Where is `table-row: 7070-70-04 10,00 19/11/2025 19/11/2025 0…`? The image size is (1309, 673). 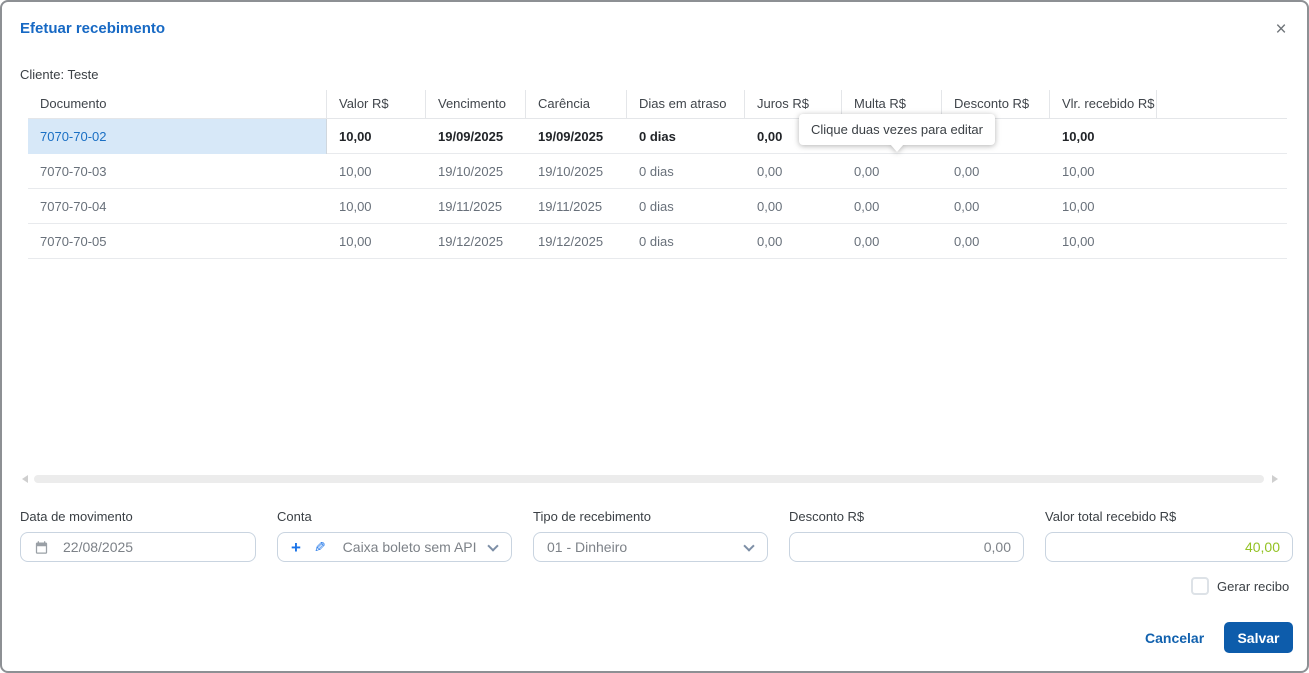 table-row: 7070-70-04 10,00 19/11/2025 19/11/2025 0… is located at coordinates (657, 206).